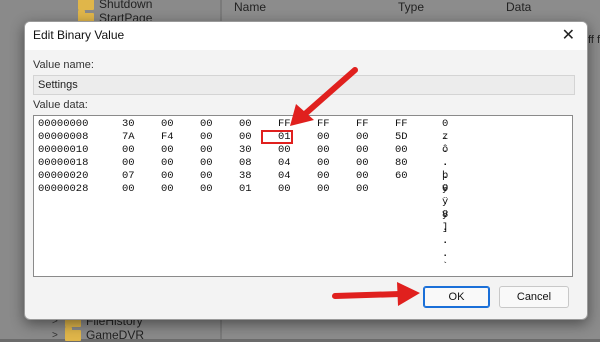 Image resolution: width=600 pixels, height=342 pixels. I want to click on arrow-to-ok, so click(376, 294).